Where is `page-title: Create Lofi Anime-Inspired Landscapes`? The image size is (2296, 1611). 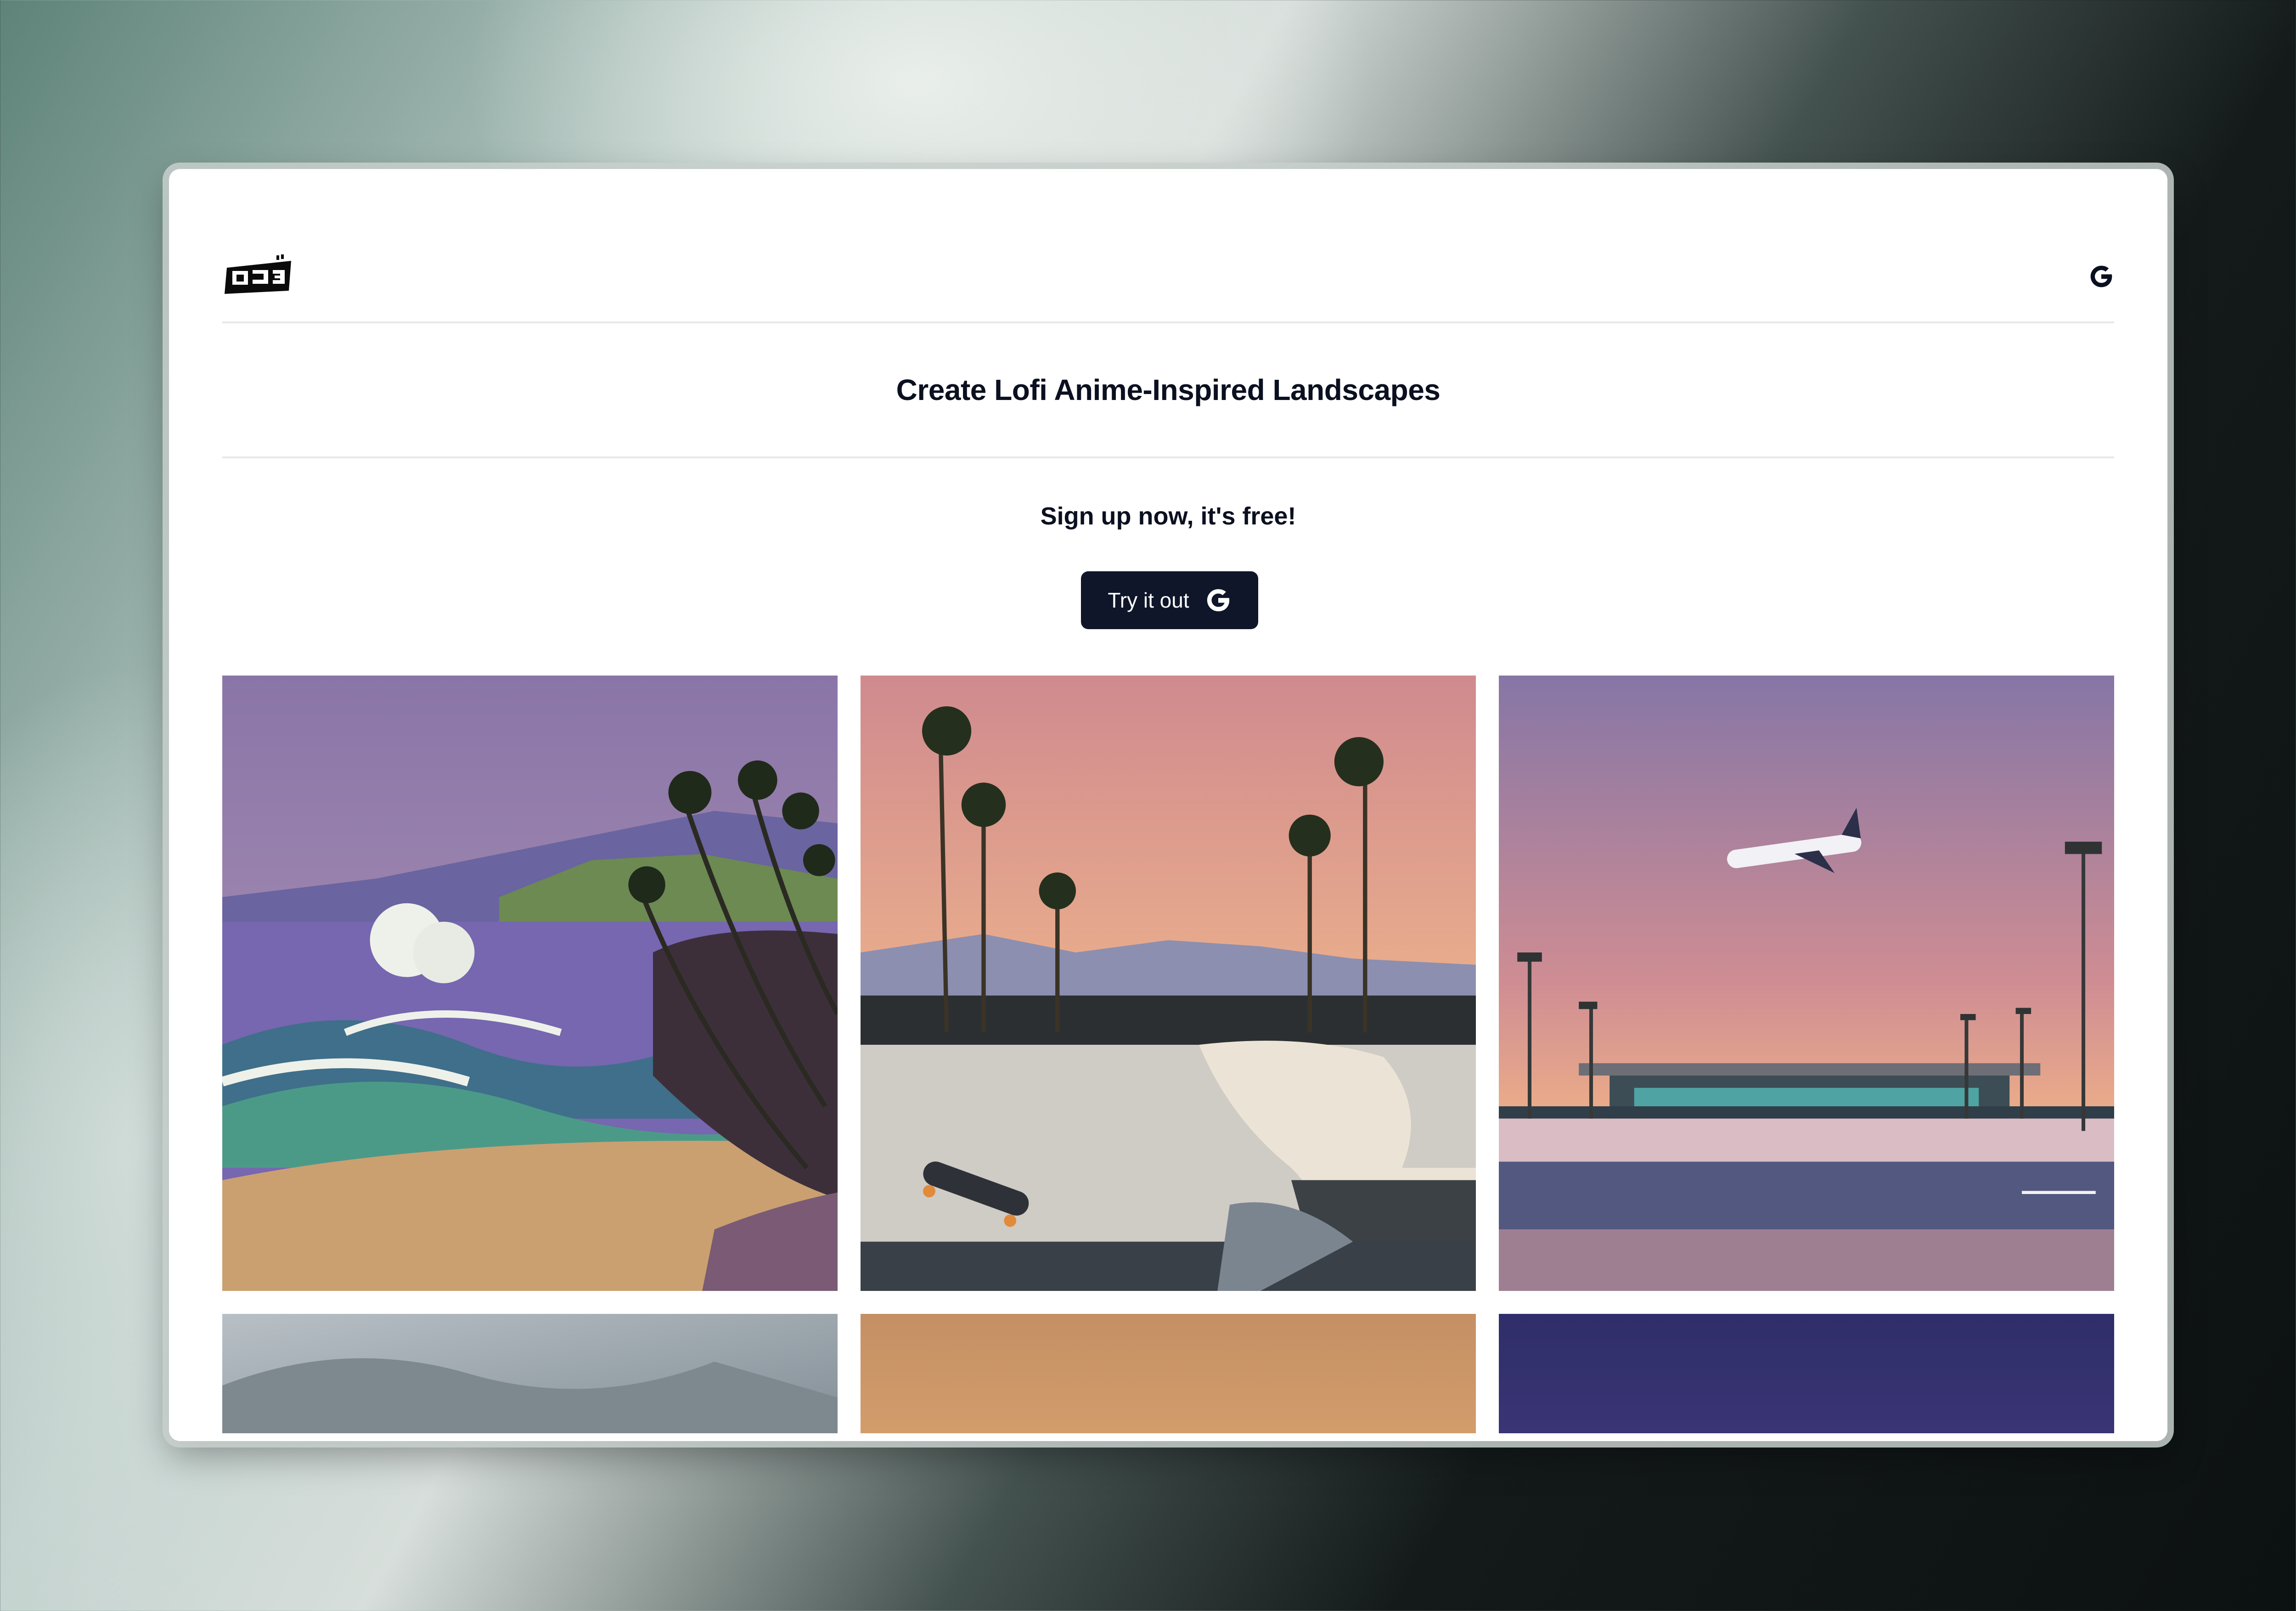
page-title: Create Lofi Anime-Inspired Landscapes is located at coordinates (1168, 389).